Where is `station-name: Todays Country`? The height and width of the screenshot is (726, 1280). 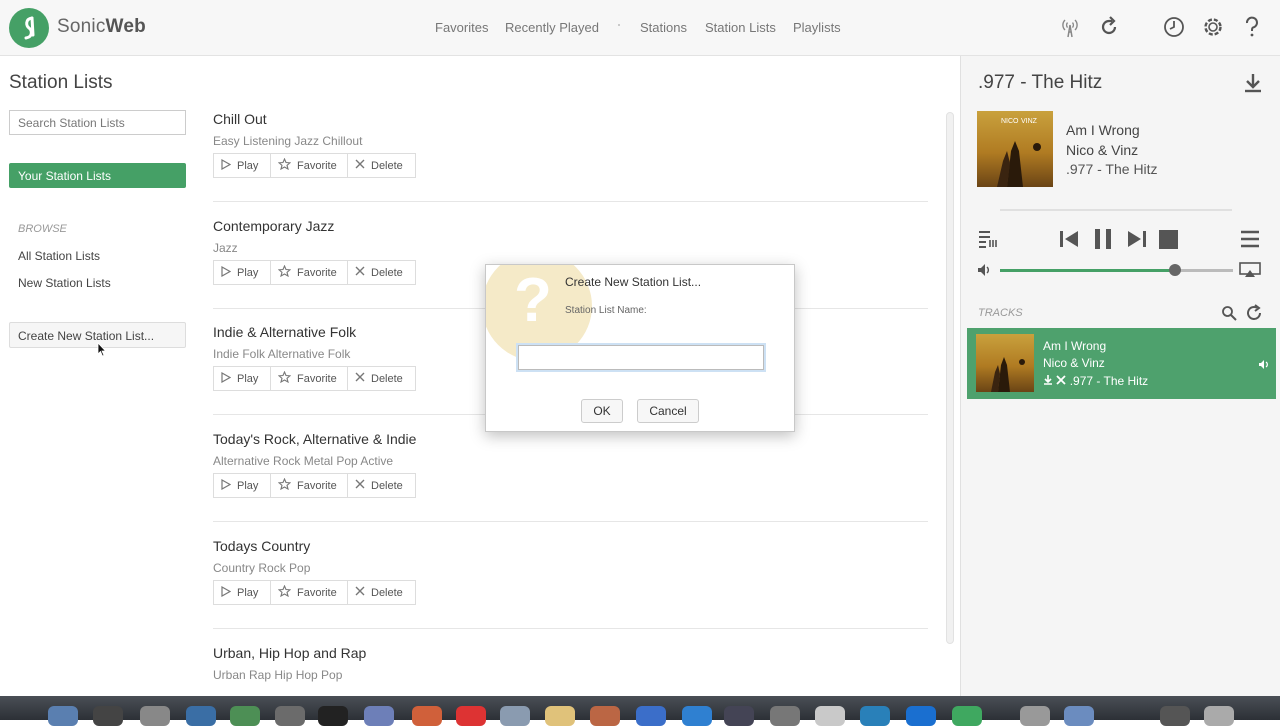
station-name: Todays Country is located at coordinates (261, 546).